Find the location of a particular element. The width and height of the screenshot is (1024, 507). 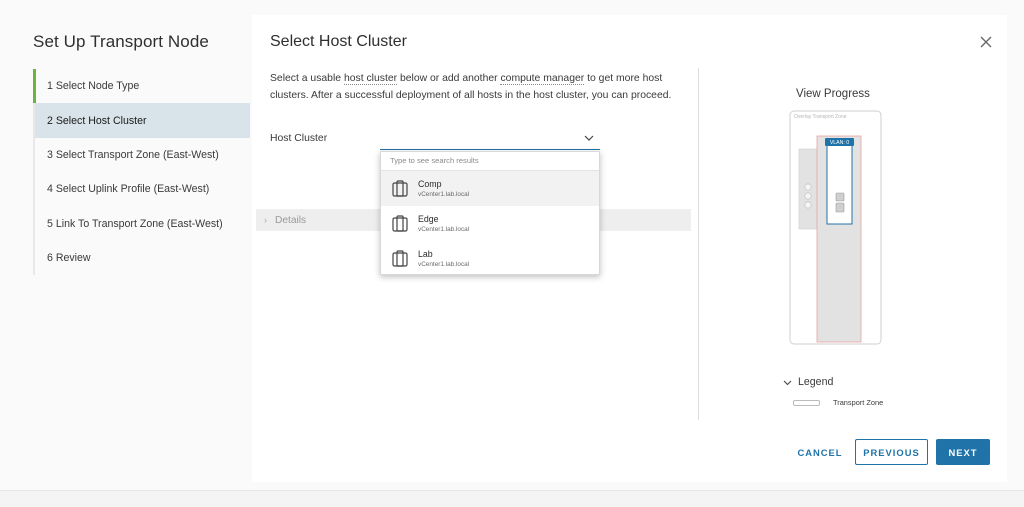

dropdown-item-lab: Lab vCenter1.lab.local is located at coordinates (490, 258).